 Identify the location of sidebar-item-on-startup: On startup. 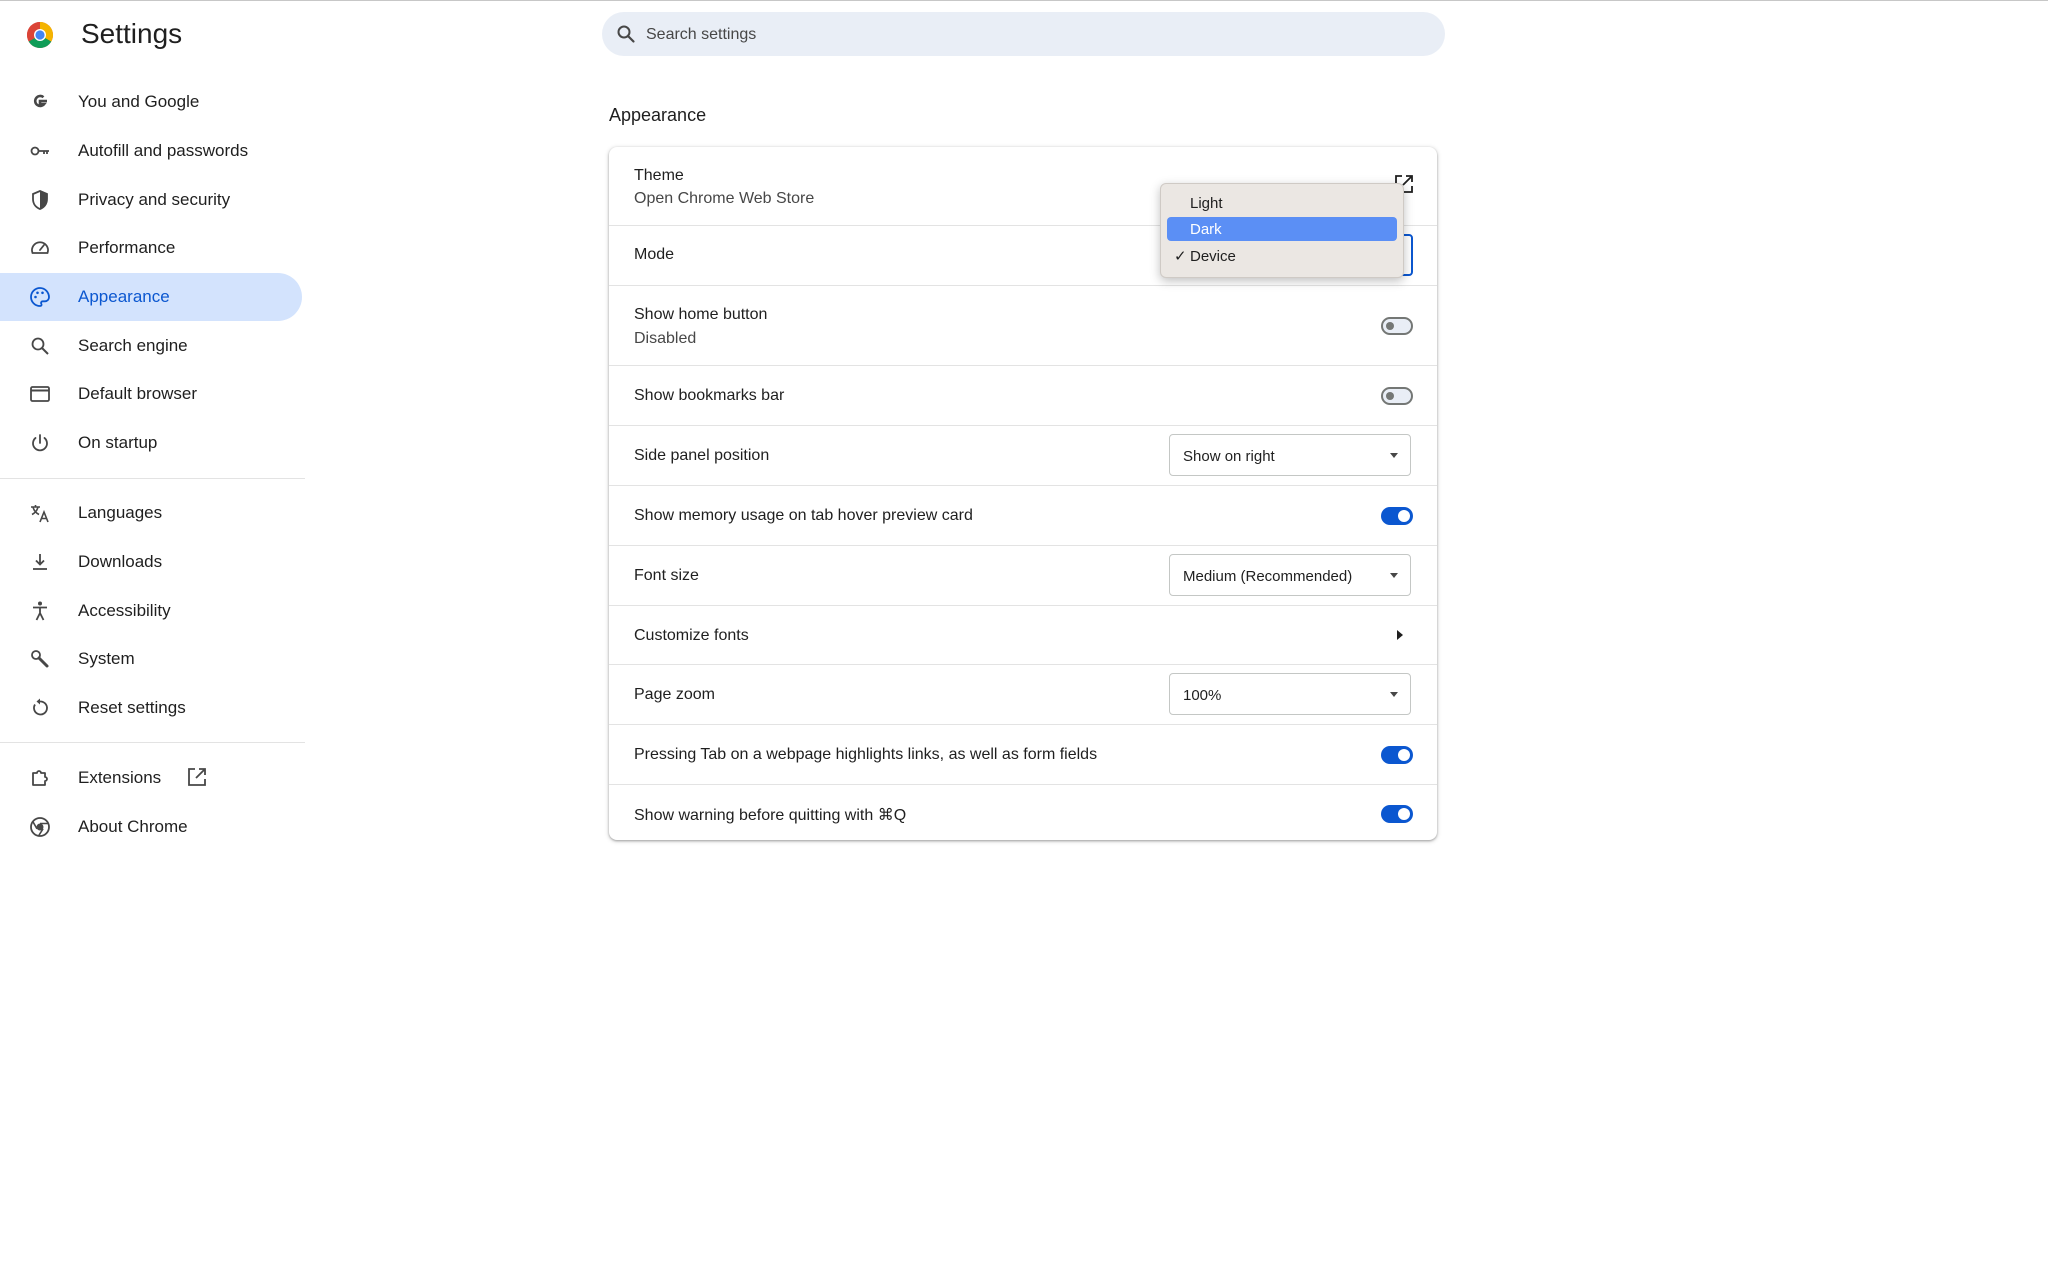
(151, 443).